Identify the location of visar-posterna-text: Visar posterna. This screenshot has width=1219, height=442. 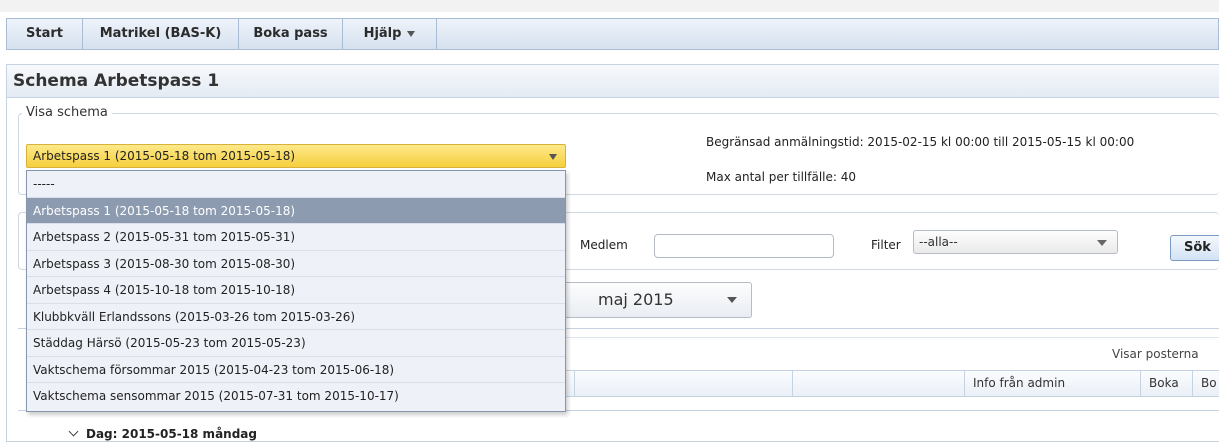
(1155, 354).